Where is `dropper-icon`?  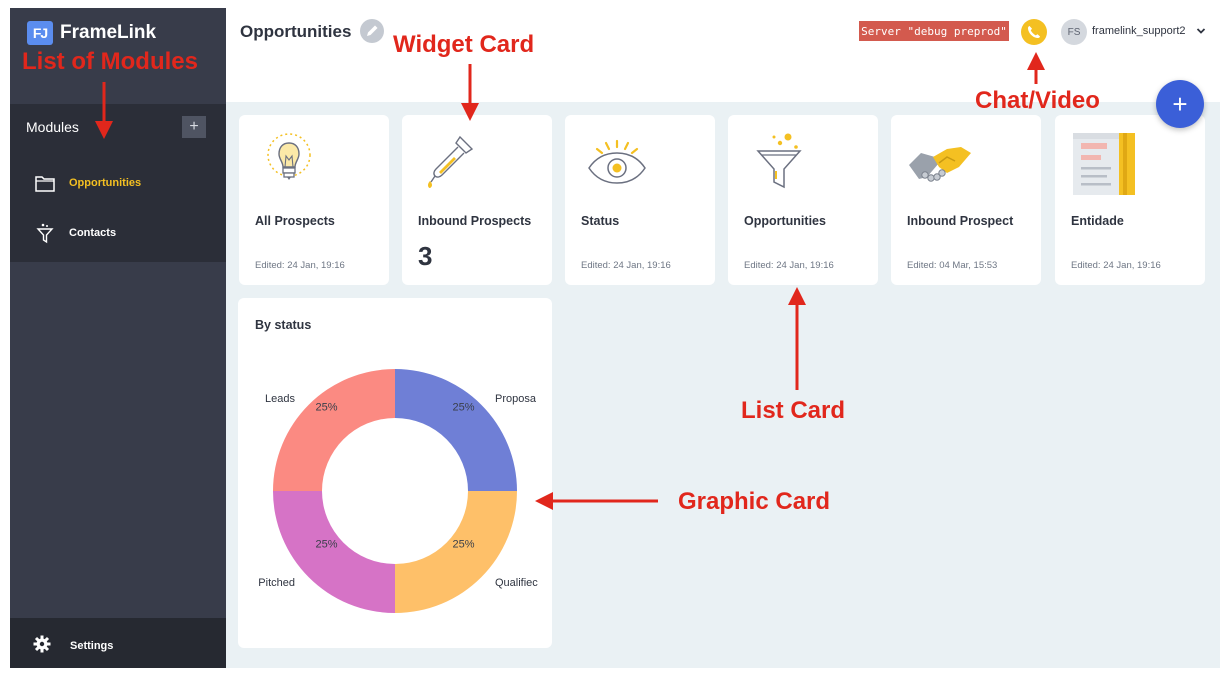
dropper-icon is located at coordinates (451, 161).